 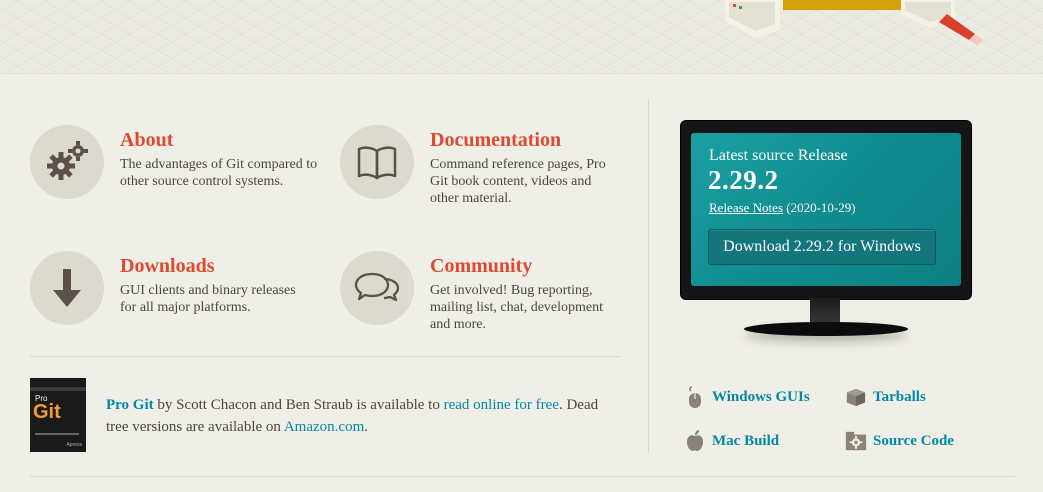 What do you see at coordinates (761, 396) in the screenshot?
I see `windows-guis-label: Windows GUIs` at bounding box center [761, 396].